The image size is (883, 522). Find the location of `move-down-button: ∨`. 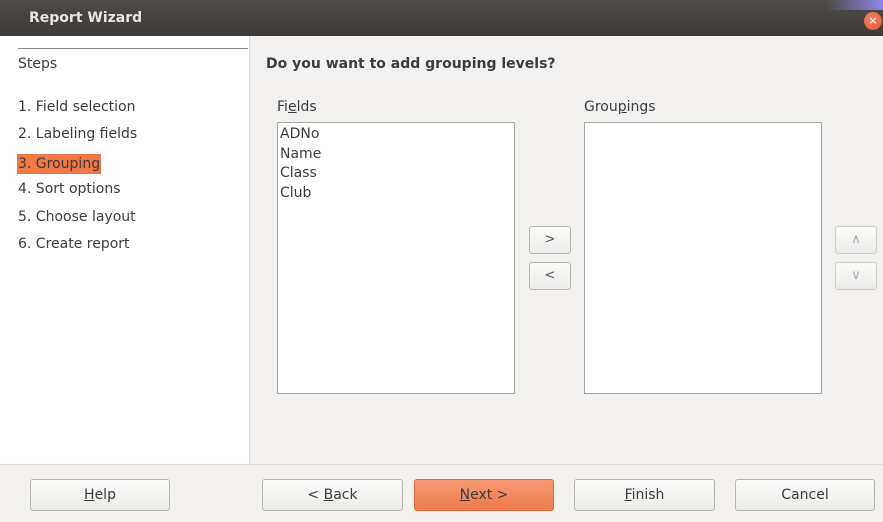

move-down-button: ∨ is located at coordinates (856, 276).